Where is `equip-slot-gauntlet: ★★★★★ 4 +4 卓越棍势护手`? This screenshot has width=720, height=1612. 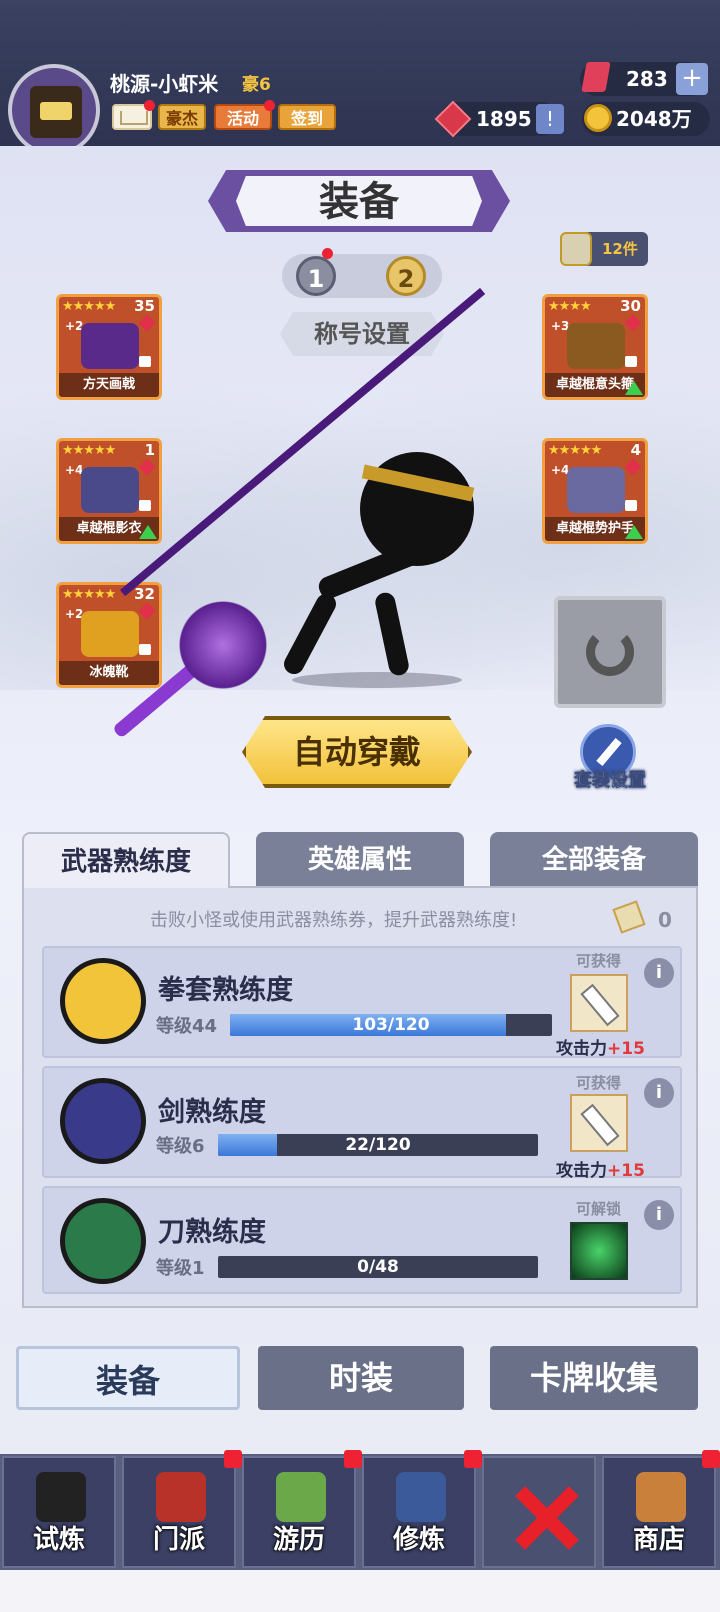 equip-slot-gauntlet: ★★★★★ 4 +4 卓越棍势护手 is located at coordinates (595, 491).